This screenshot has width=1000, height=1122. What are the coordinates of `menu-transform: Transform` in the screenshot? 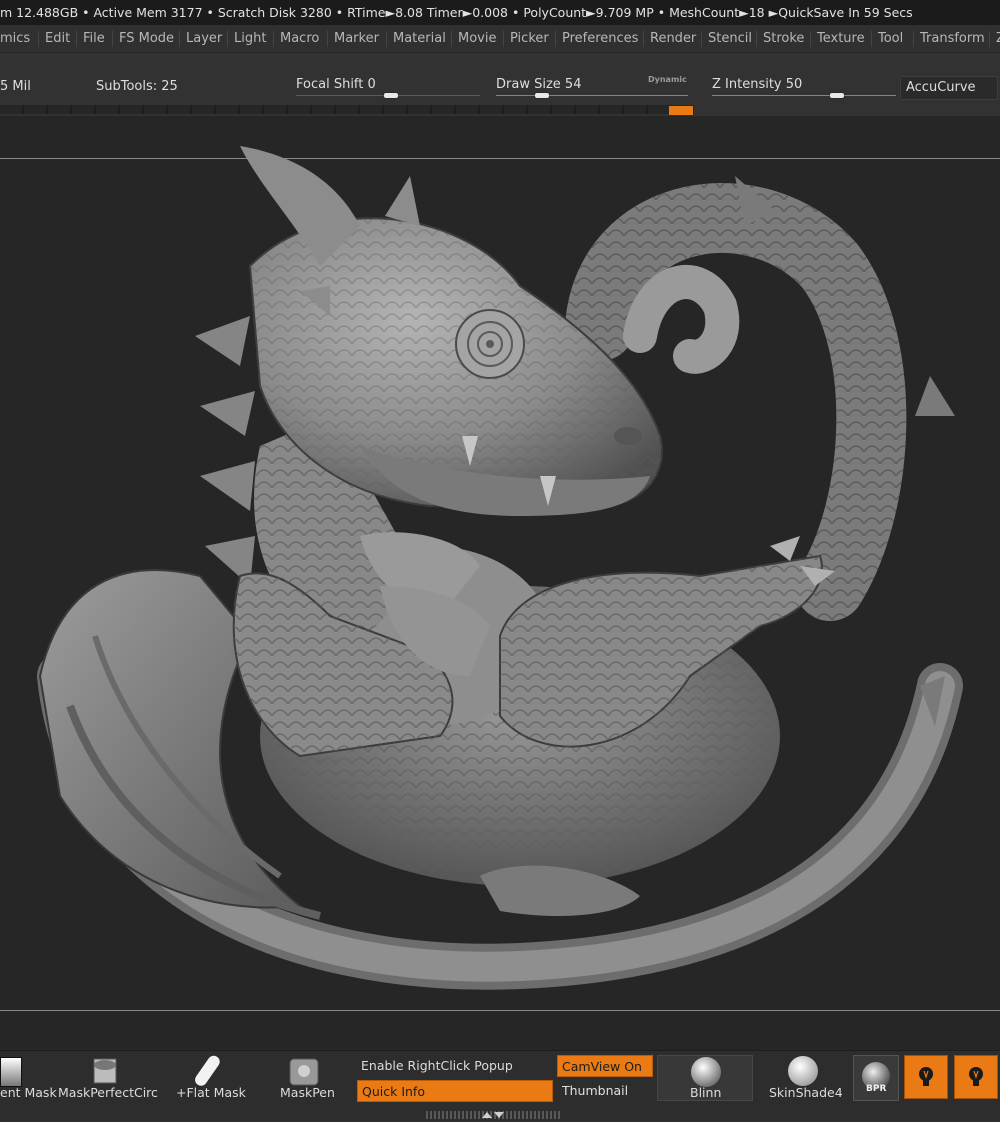 It's located at (952, 38).